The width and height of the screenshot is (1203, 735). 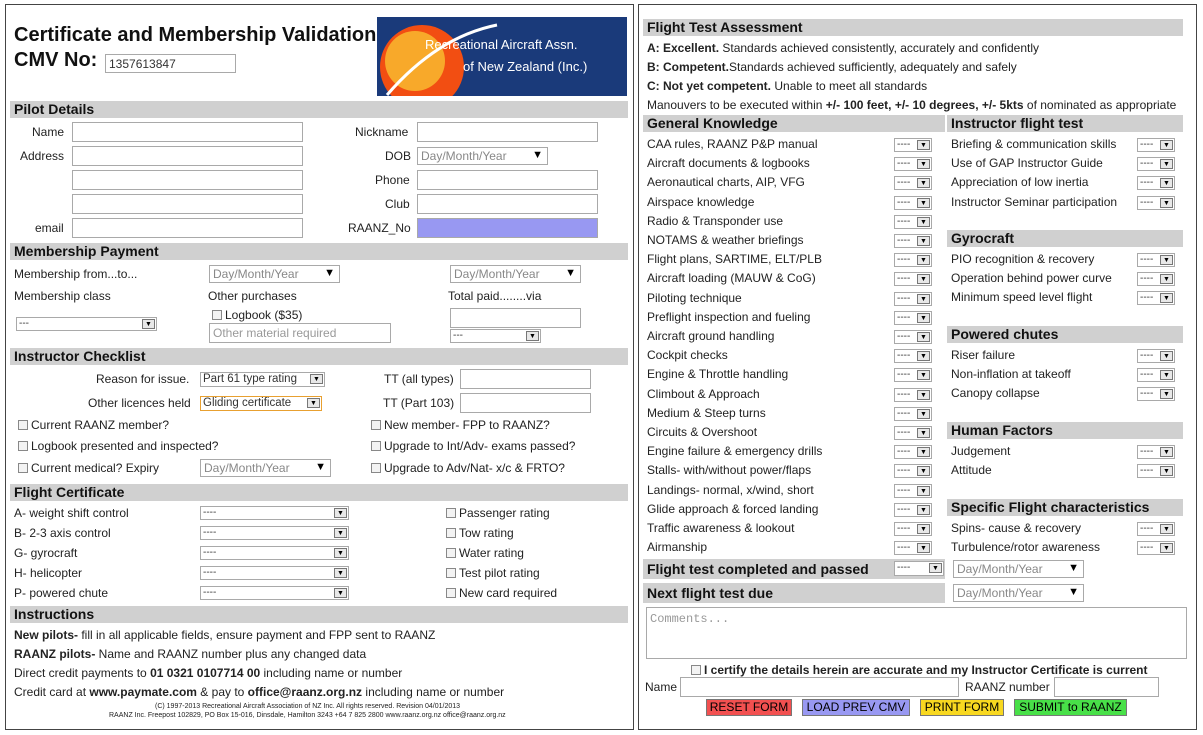 I want to click on expiry-select: Day/Month/Year ▼, so click(x=265, y=468).